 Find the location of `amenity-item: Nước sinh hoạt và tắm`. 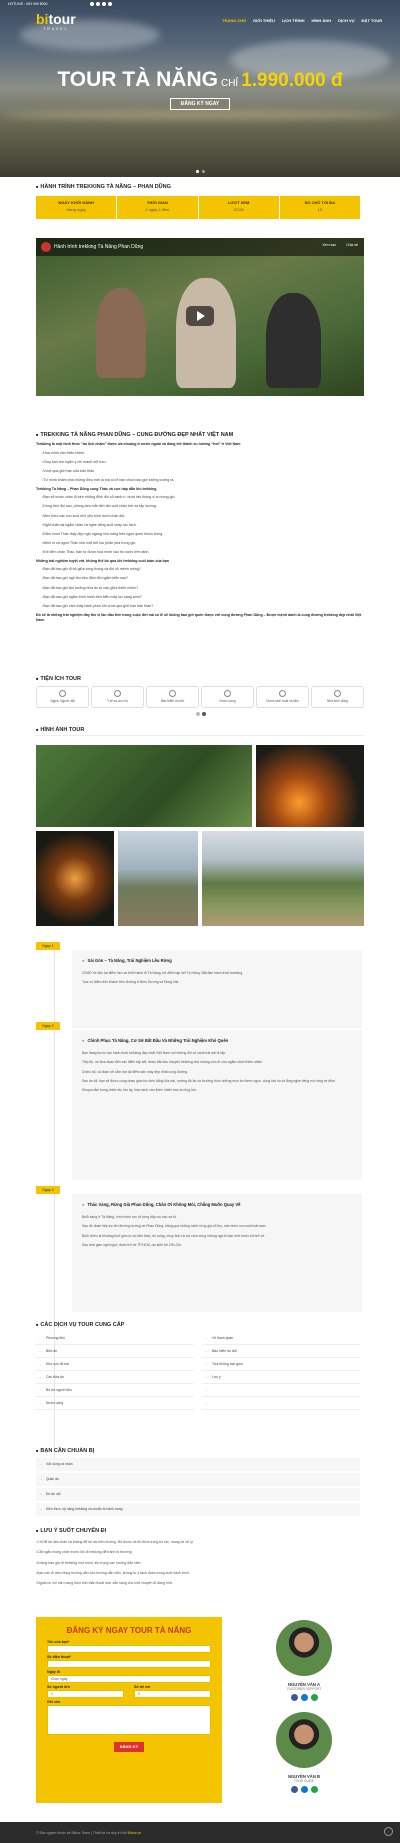

amenity-item: Nước sinh hoạt và tắm is located at coordinates (282, 697).